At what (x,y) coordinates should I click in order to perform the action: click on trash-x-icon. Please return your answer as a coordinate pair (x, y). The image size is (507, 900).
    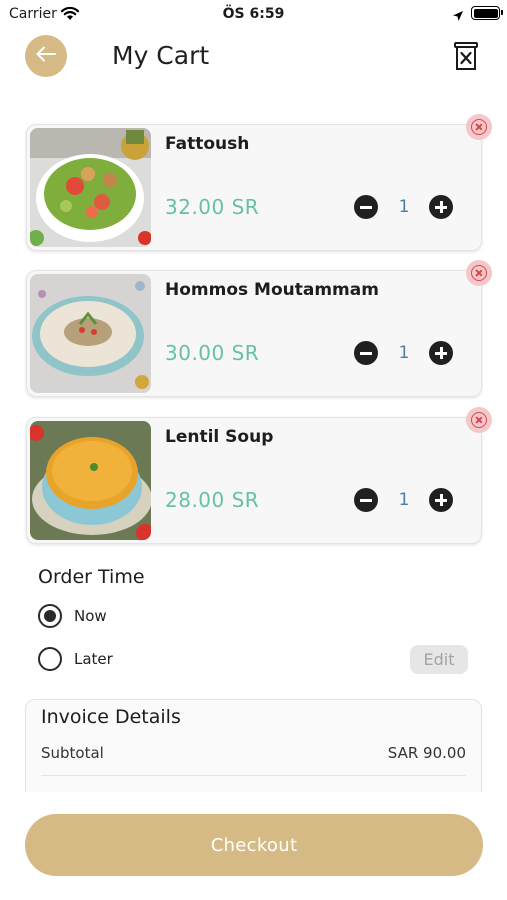
    Looking at the image, I should click on (466, 59).